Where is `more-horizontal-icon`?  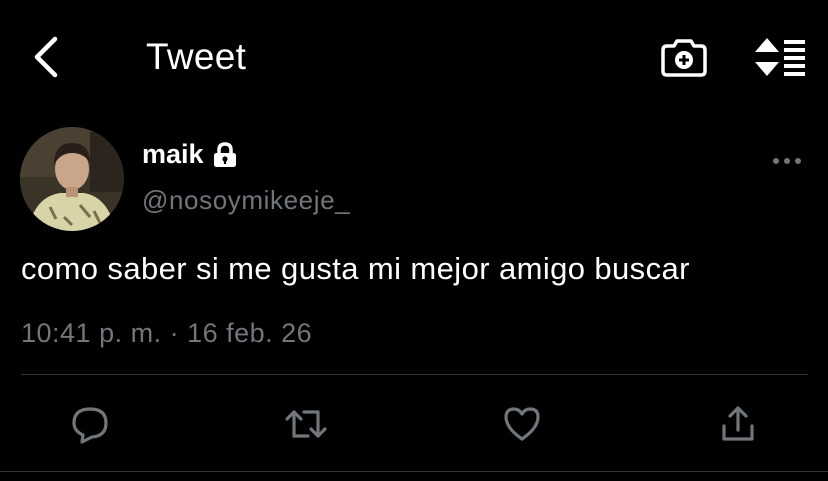
more-horizontal-icon is located at coordinates (787, 161).